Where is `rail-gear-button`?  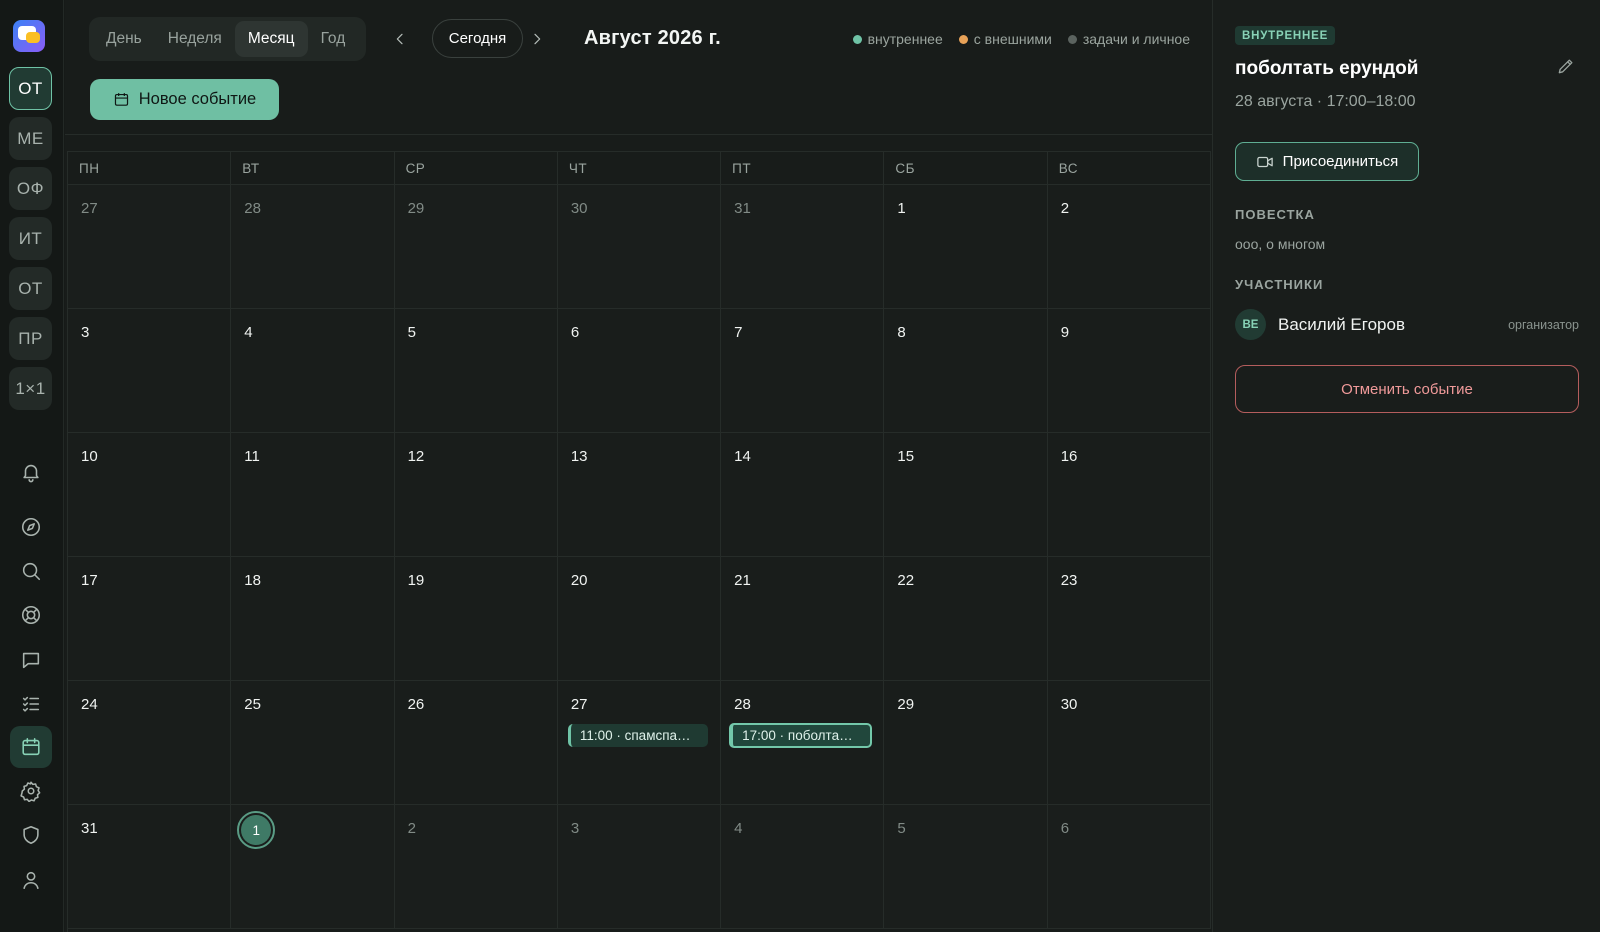 rail-gear-button is located at coordinates (31, 791).